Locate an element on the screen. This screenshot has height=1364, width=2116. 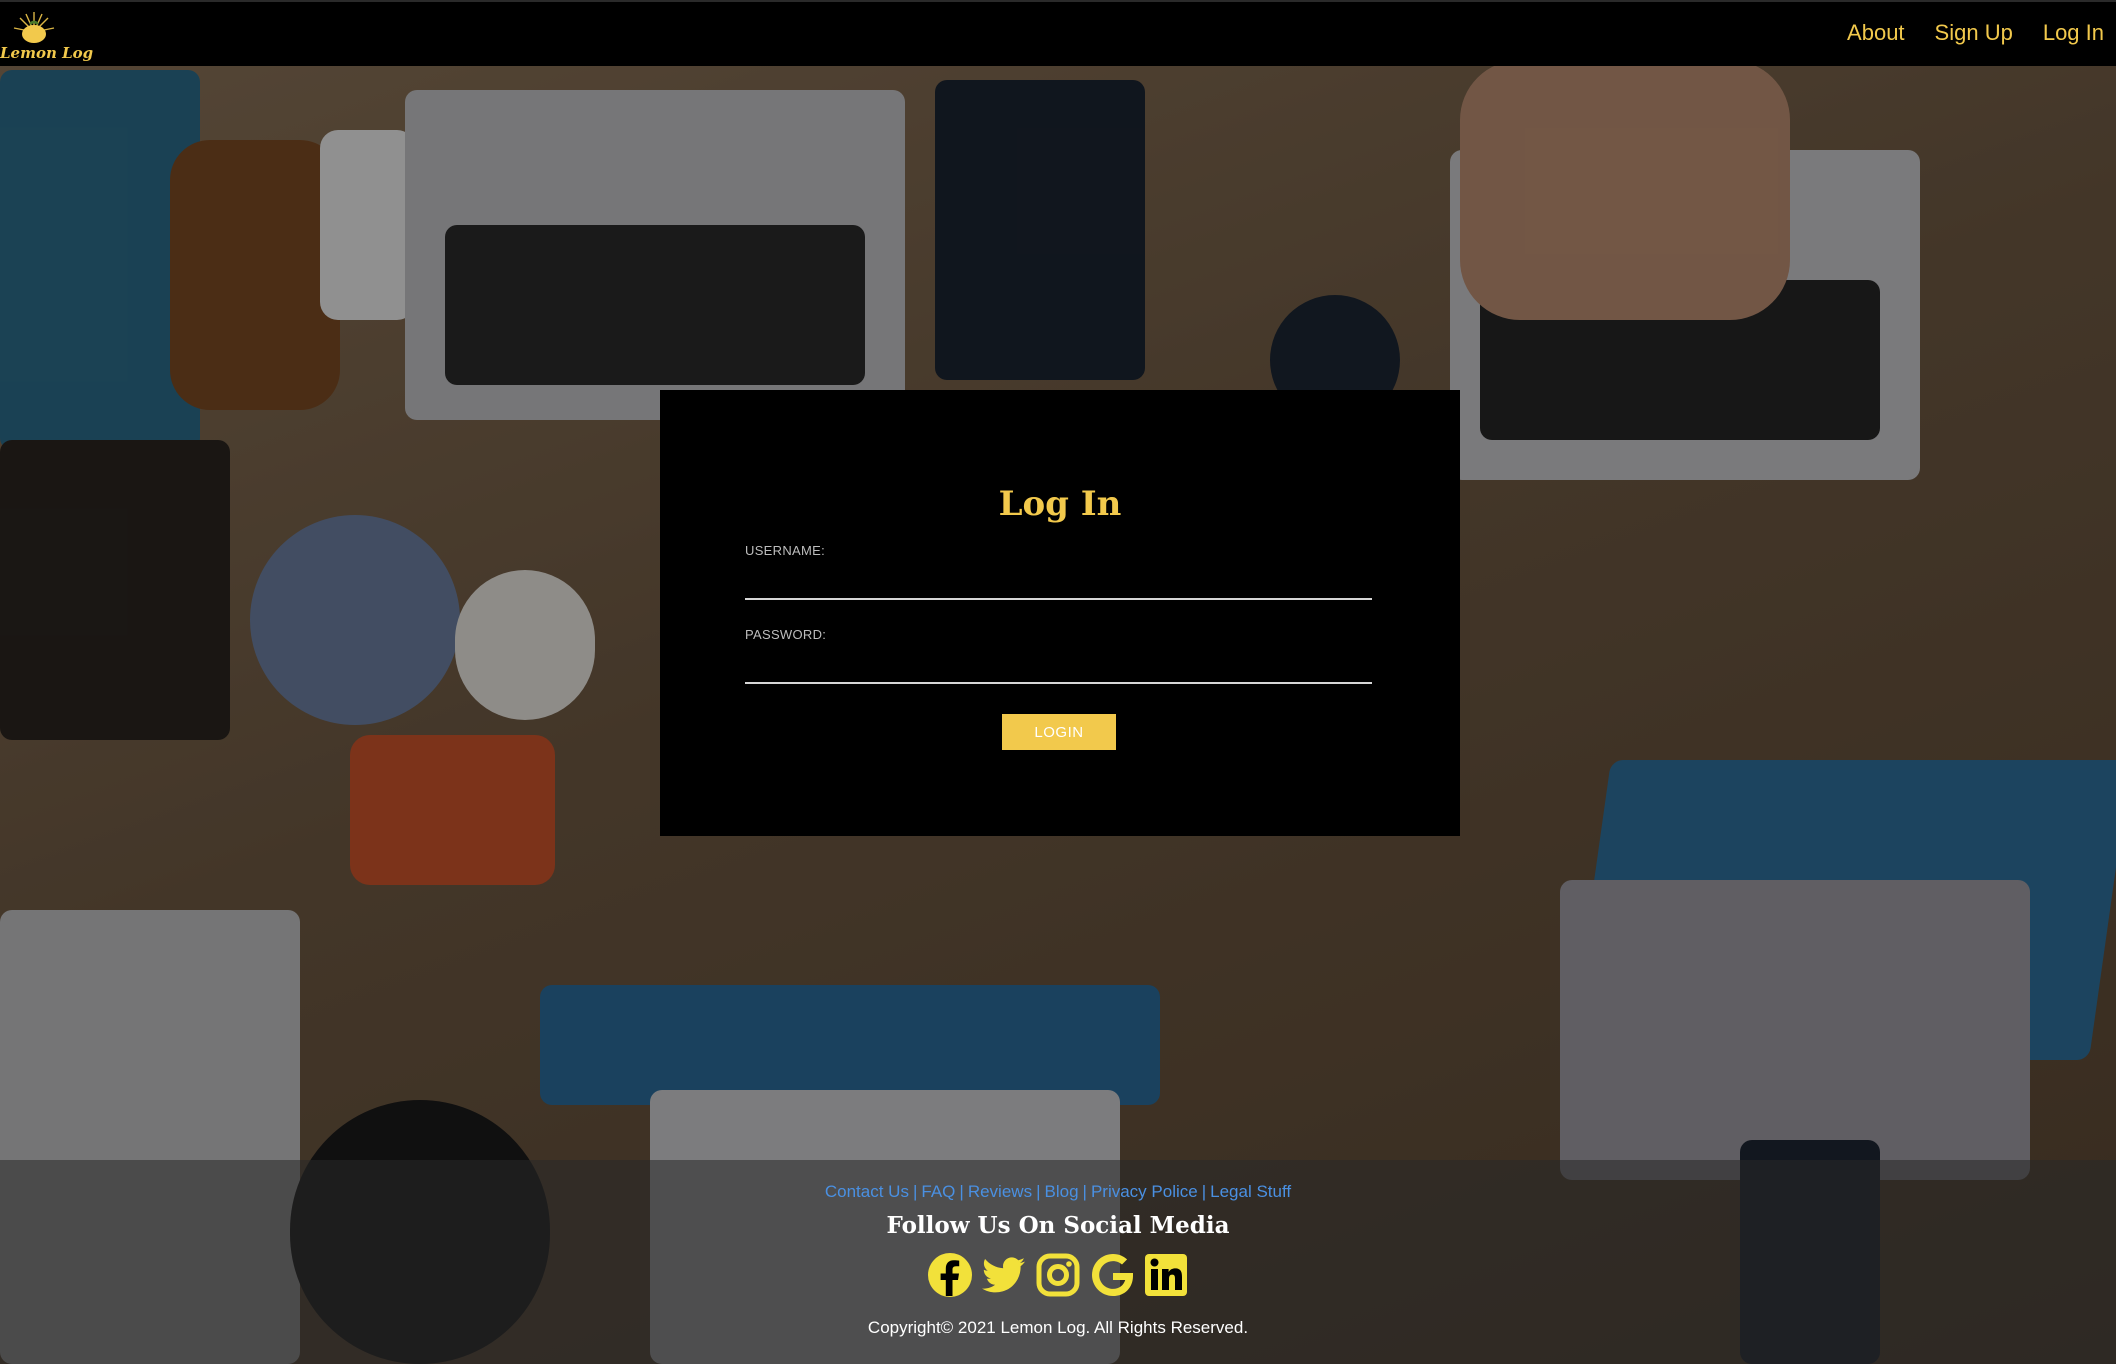
footer-link-legal: Legal Stuff is located at coordinates (1250, 1191).